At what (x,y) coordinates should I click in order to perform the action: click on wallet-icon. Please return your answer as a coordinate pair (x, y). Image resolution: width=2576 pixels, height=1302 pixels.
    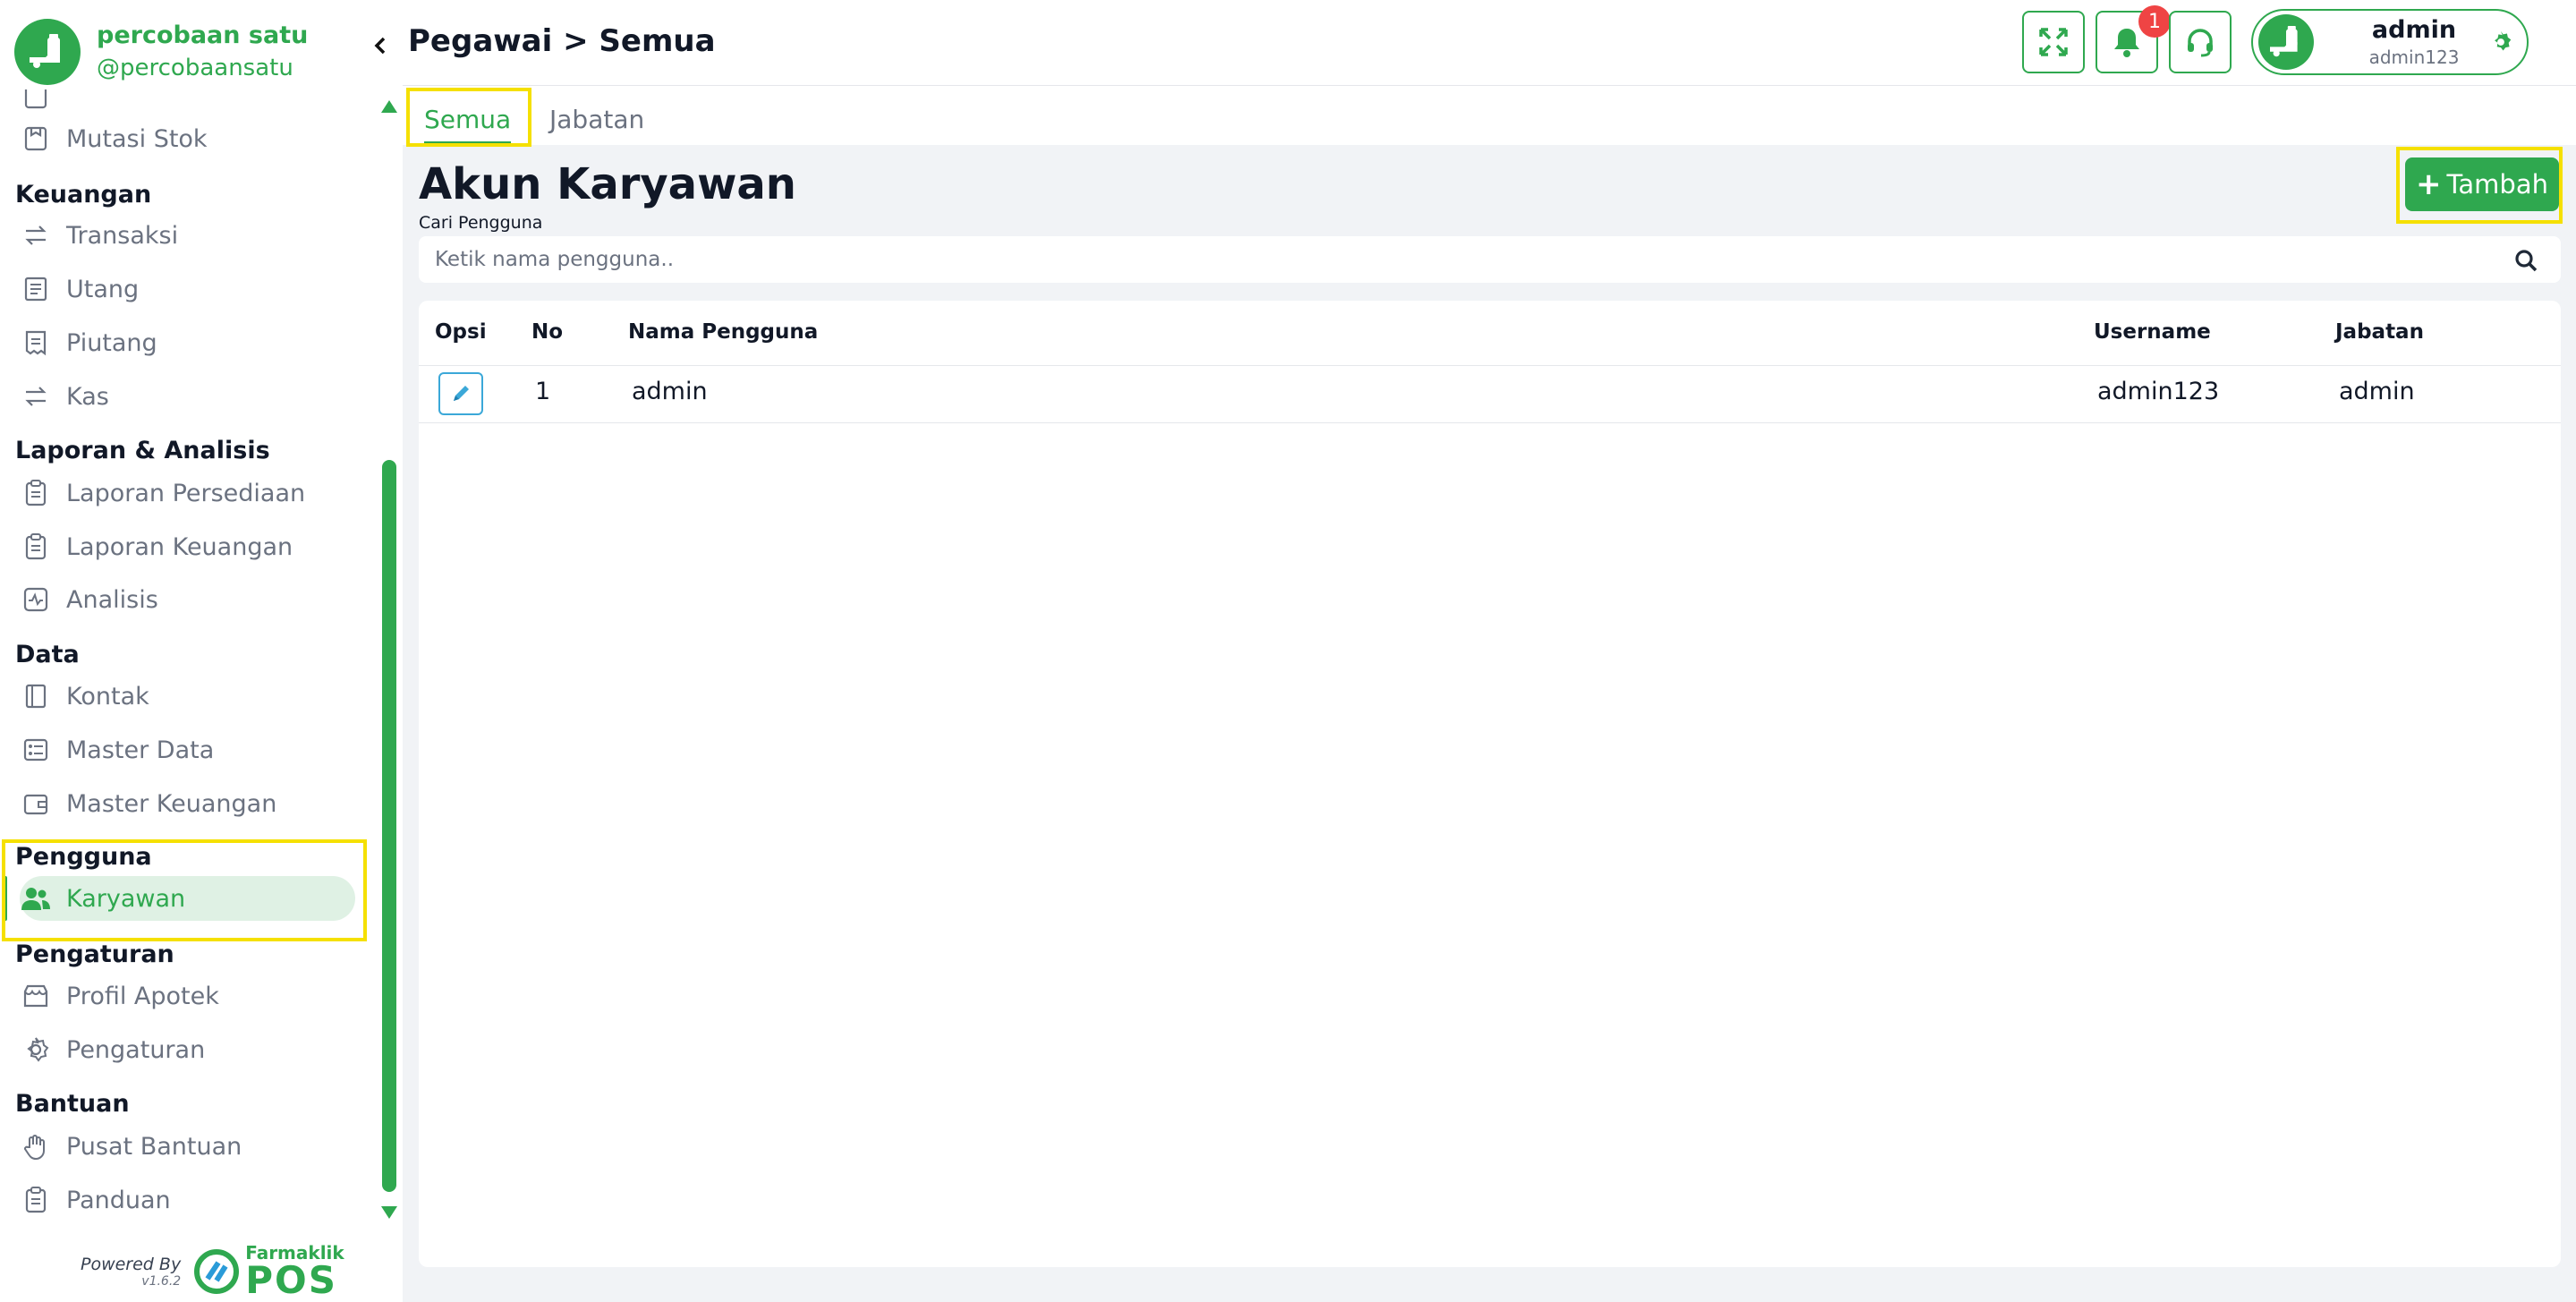
    Looking at the image, I should click on (36, 804).